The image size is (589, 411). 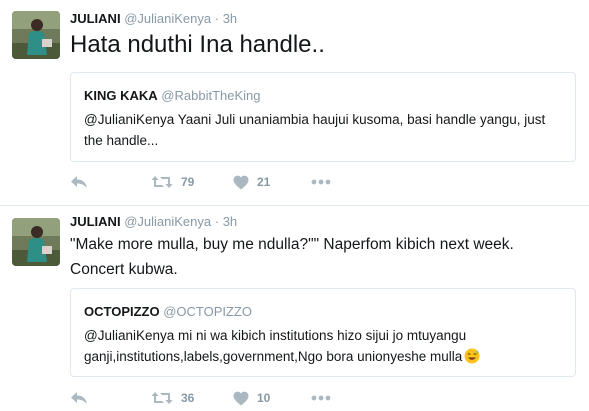 I want to click on retweet-count: 36, so click(x=188, y=398).